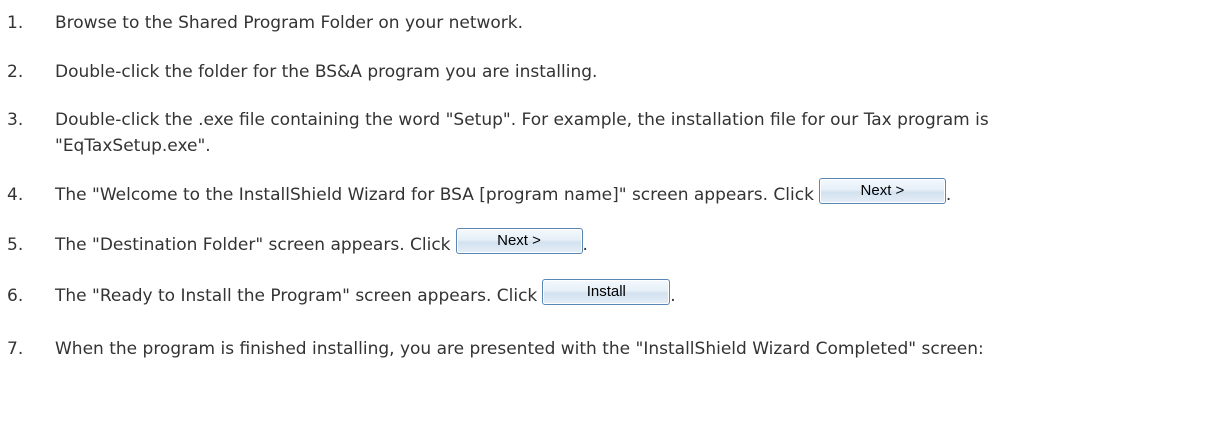 The image size is (1215, 445). What do you see at coordinates (15, 72) in the screenshot?
I see `step-number: 2.` at bounding box center [15, 72].